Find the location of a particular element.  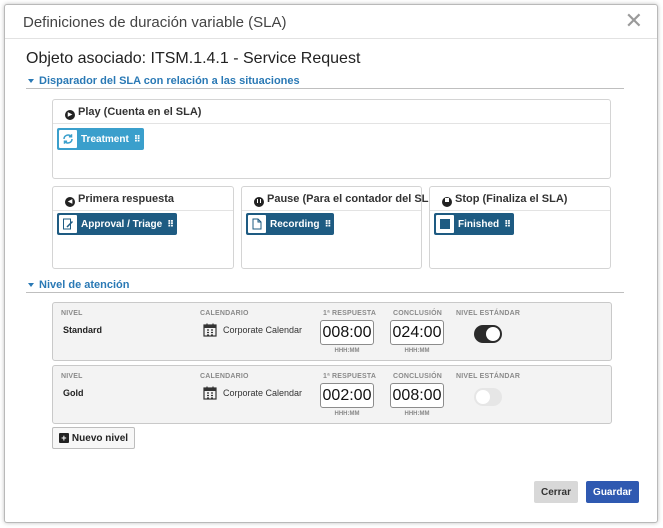

save-button: Guardar is located at coordinates (612, 492).